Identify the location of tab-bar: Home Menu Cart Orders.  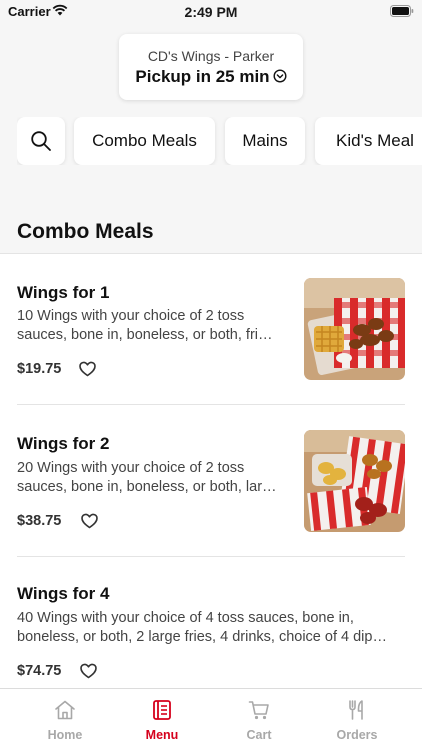
(211, 719).